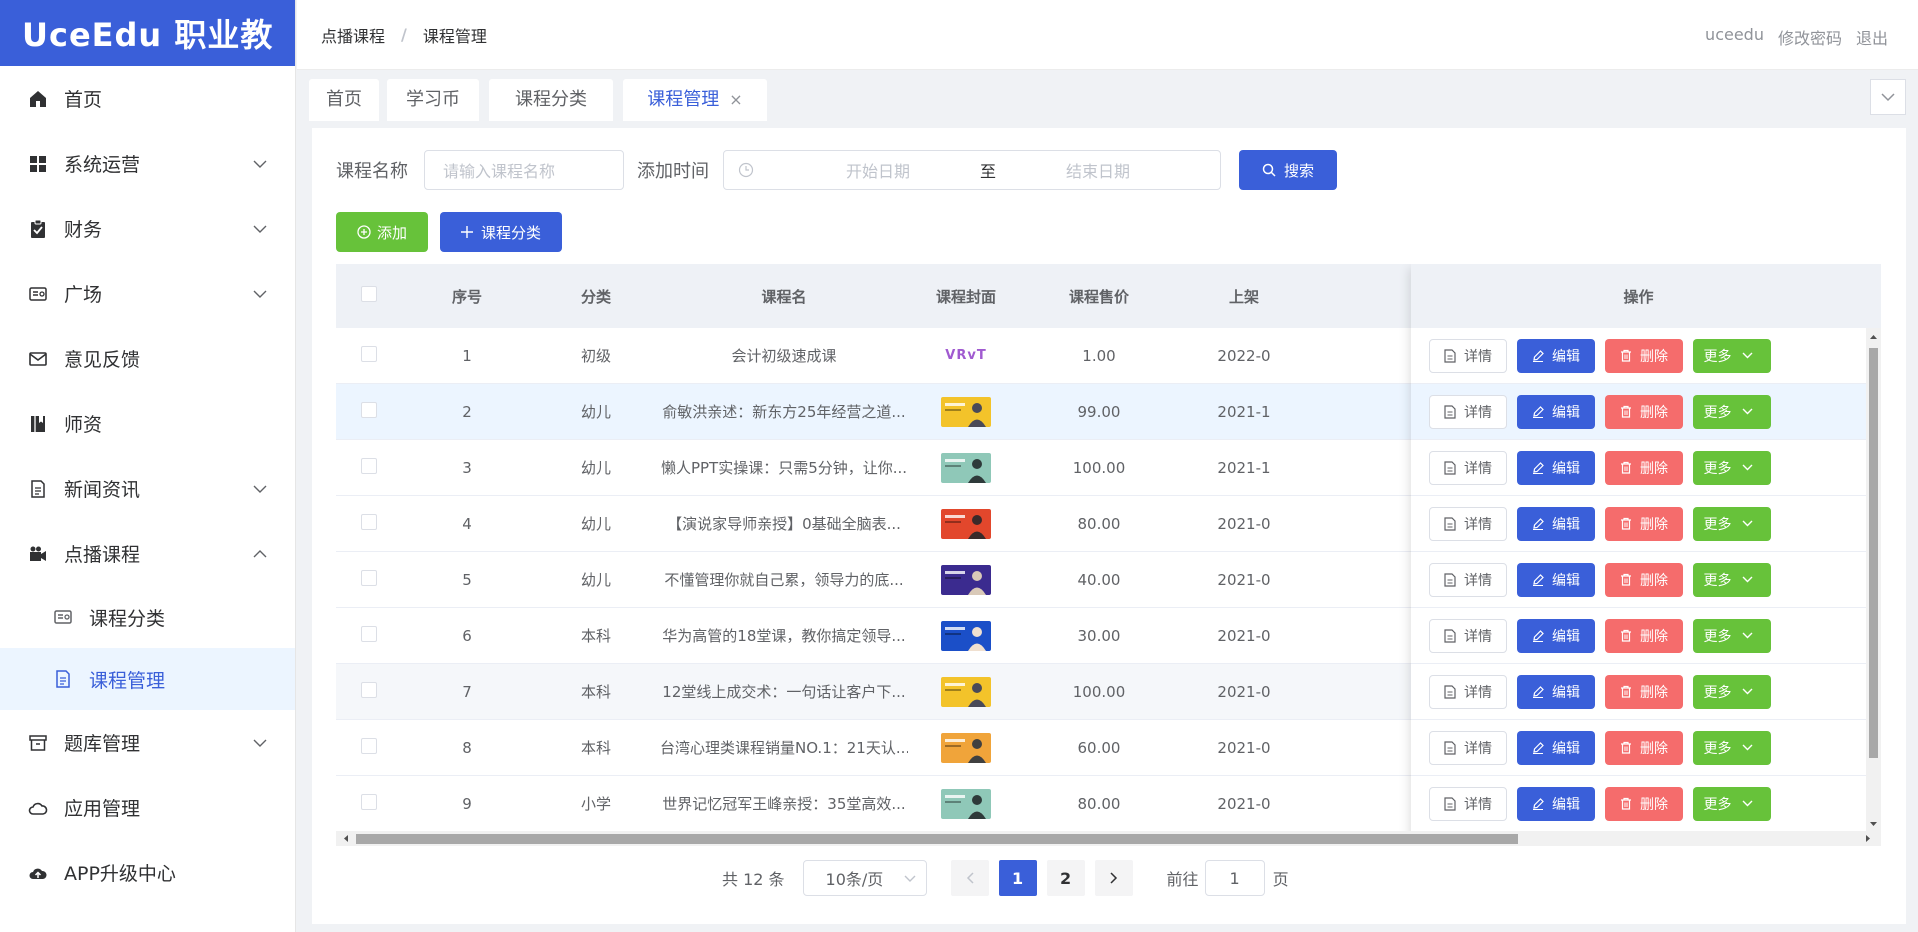 This screenshot has width=1918, height=932. Describe the element at coordinates (1873, 553) in the screenshot. I see `vertical-scroll-thumb` at that location.